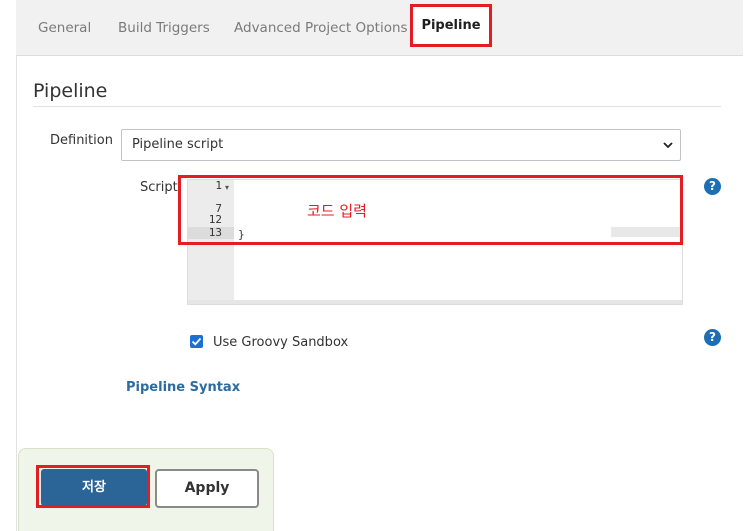 This screenshot has width=744, height=531. Describe the element at coordinates (211, 233) in the screenshot. I see `line-number: 13` at that location.